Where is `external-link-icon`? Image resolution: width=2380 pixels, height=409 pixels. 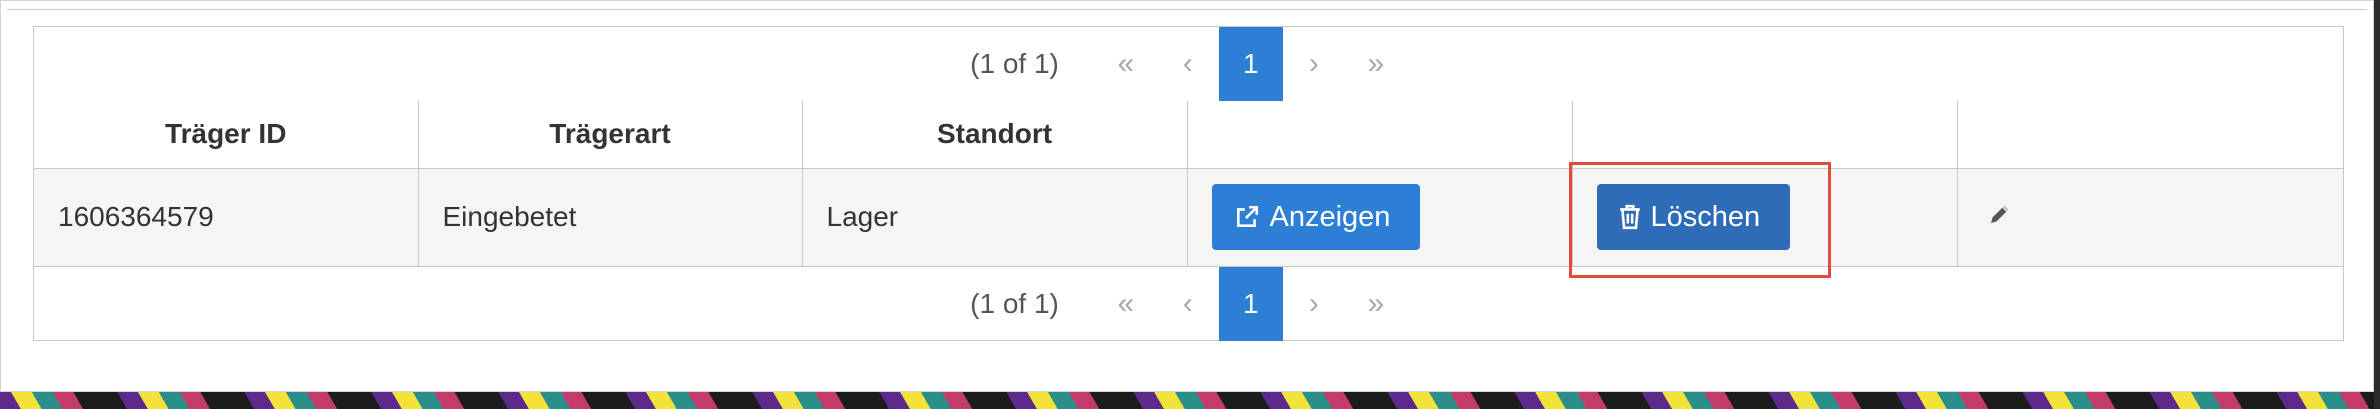
external-link-icon is located at coordinates (1247, 217).